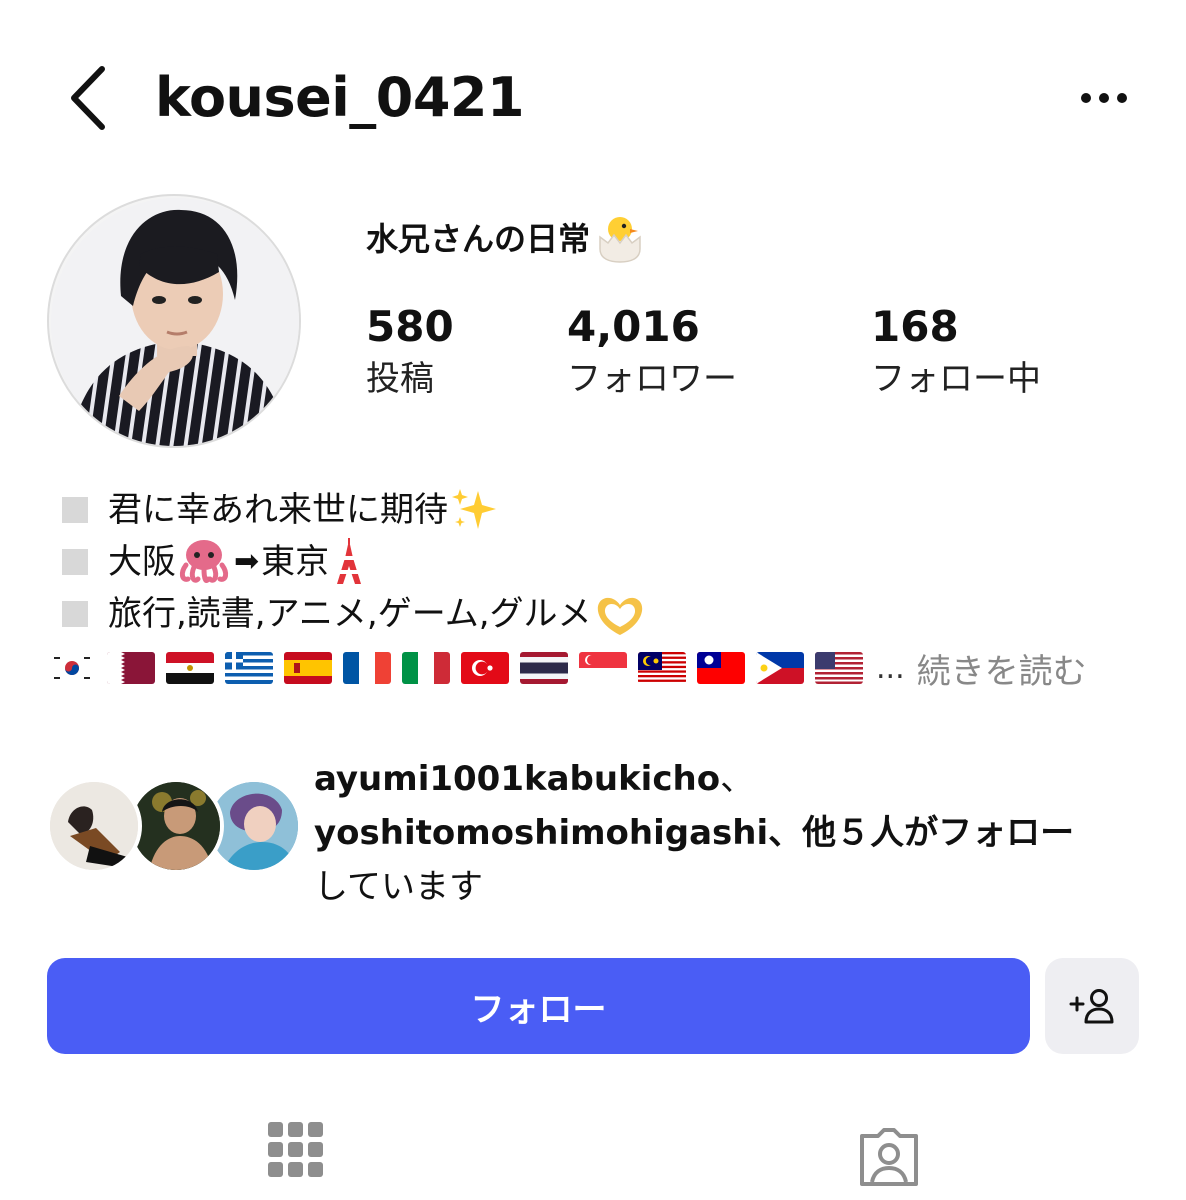 Image resolution: width=1186 pixels, height=1200 pixels. What do you see at coordinates (295, 562) in the screenshot?
I see `bio-line-text: 東京` at bounding box center [295, 562].